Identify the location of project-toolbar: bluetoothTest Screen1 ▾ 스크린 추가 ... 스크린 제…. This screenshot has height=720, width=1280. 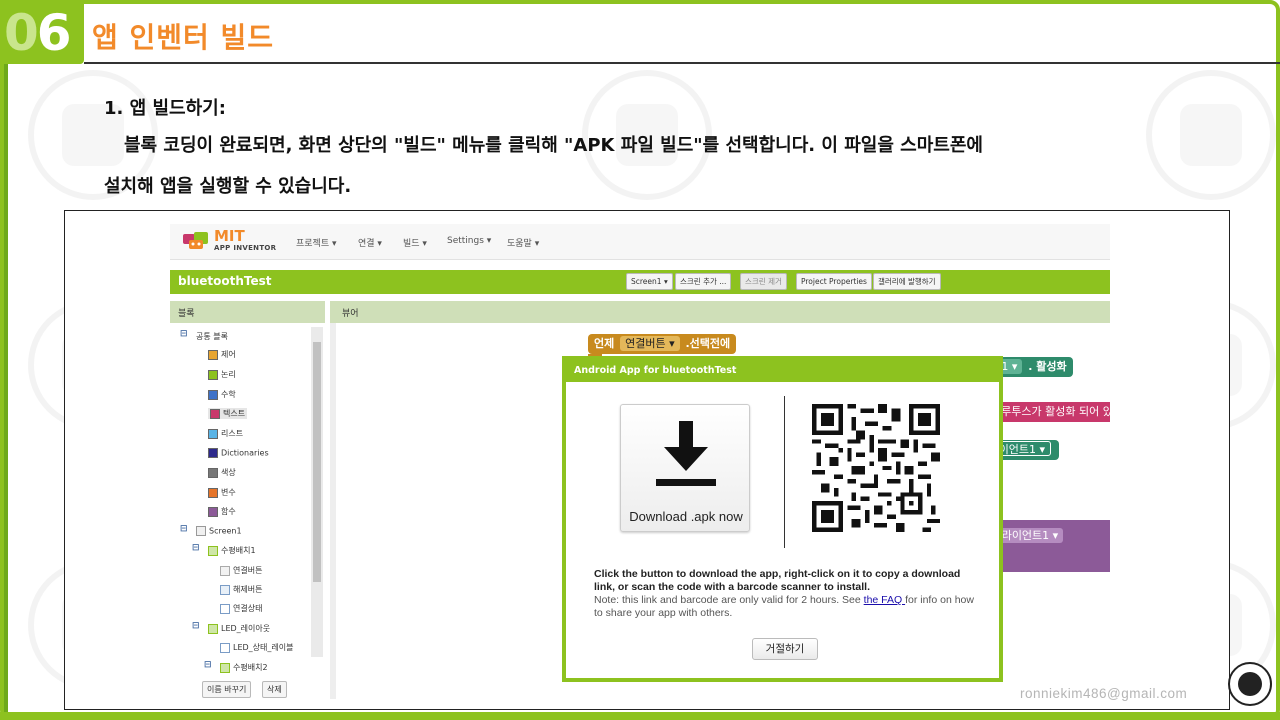
(640, 282).